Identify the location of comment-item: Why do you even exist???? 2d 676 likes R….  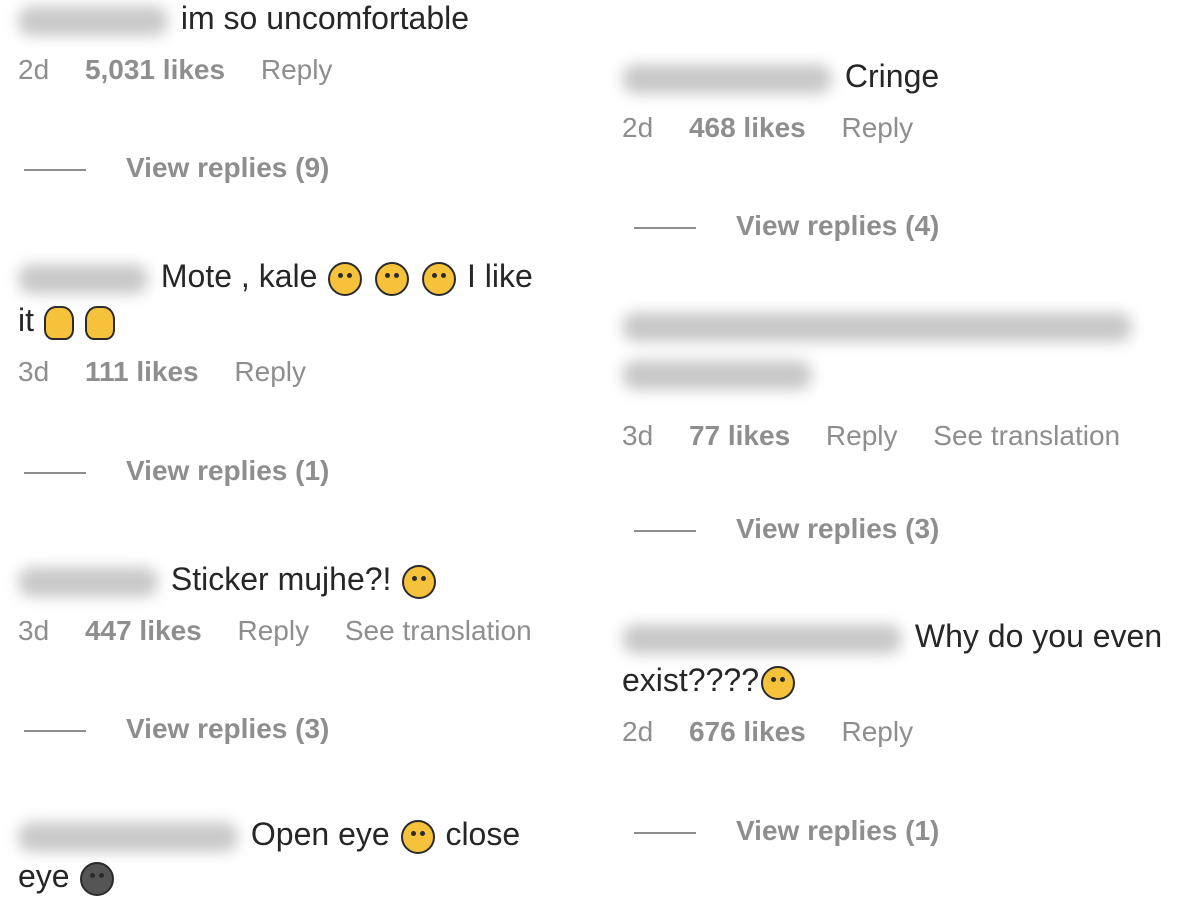
(905, 682).